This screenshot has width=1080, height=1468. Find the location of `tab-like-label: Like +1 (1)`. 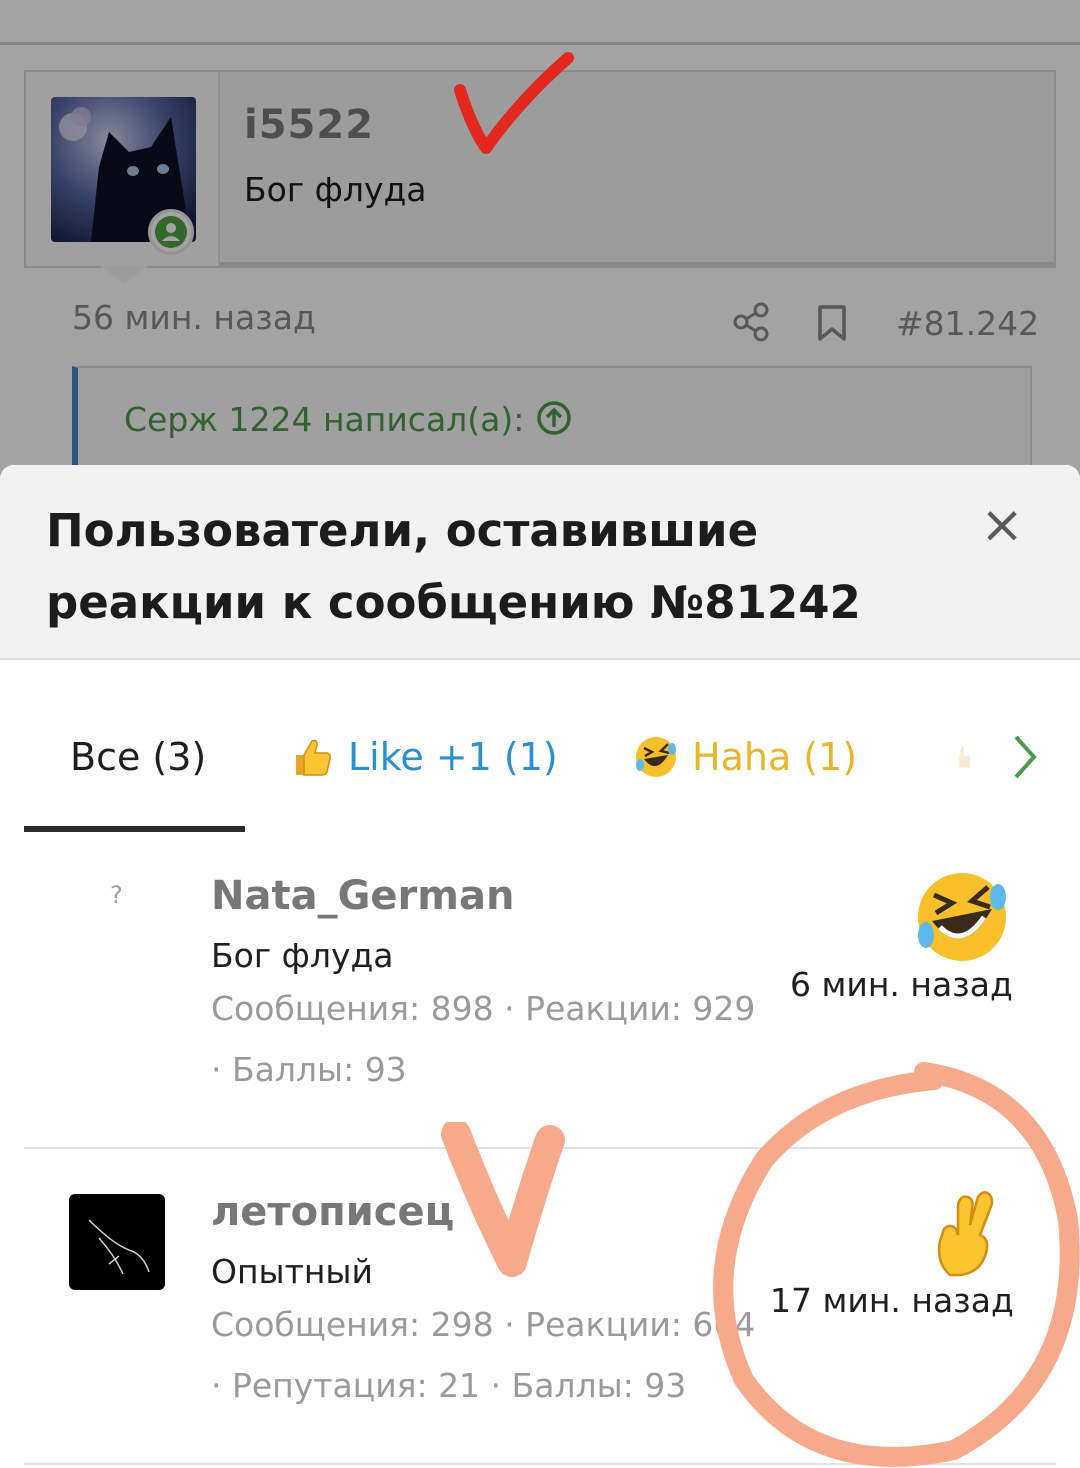

tab-like-label: Like +1 (1) is located at coordinates (453, 757).